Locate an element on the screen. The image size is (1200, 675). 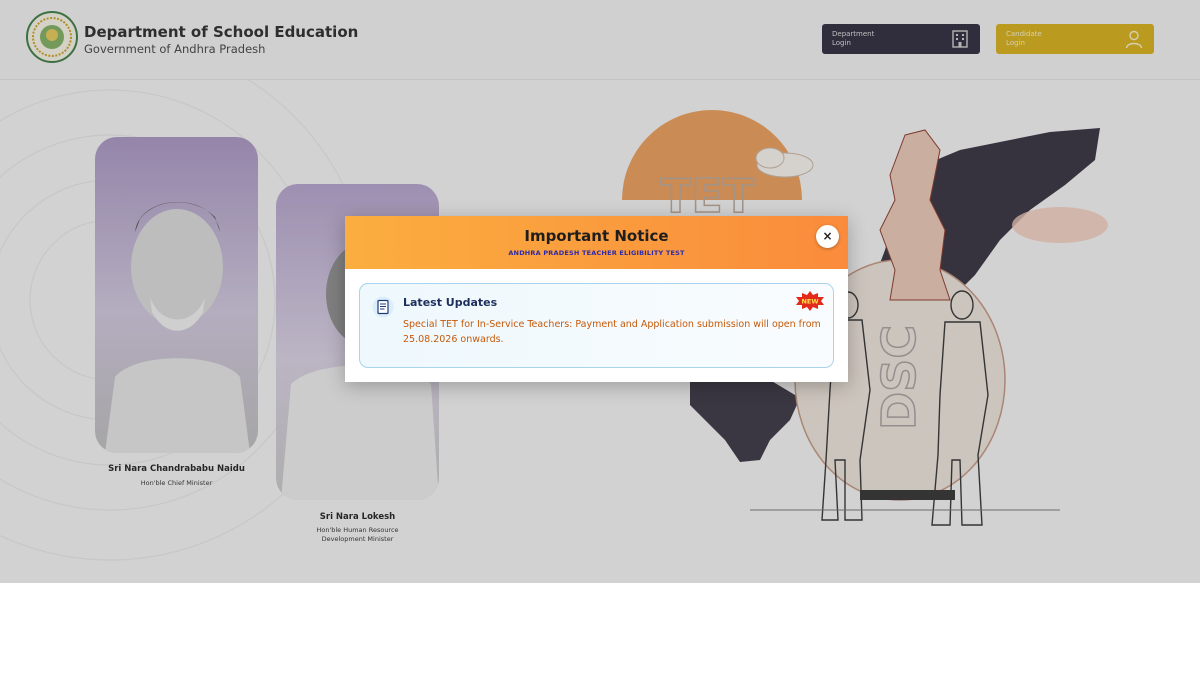
new-badge-text: NEW is located at coordinates (809, 302).